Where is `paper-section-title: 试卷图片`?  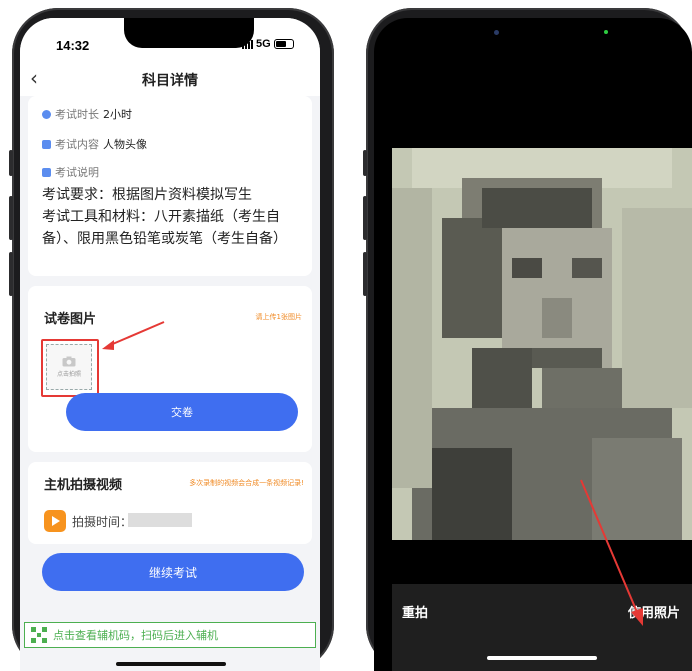
paper-section-title: 试卷图片 is located at coordinates (70, 319).